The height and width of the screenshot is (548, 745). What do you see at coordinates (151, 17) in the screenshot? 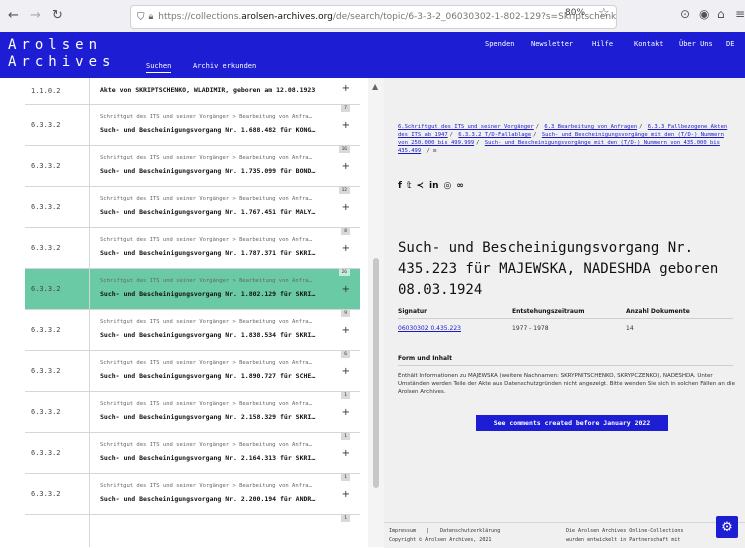
I see `lock-icon: 🔒︎` at bounding box center [151, 17].